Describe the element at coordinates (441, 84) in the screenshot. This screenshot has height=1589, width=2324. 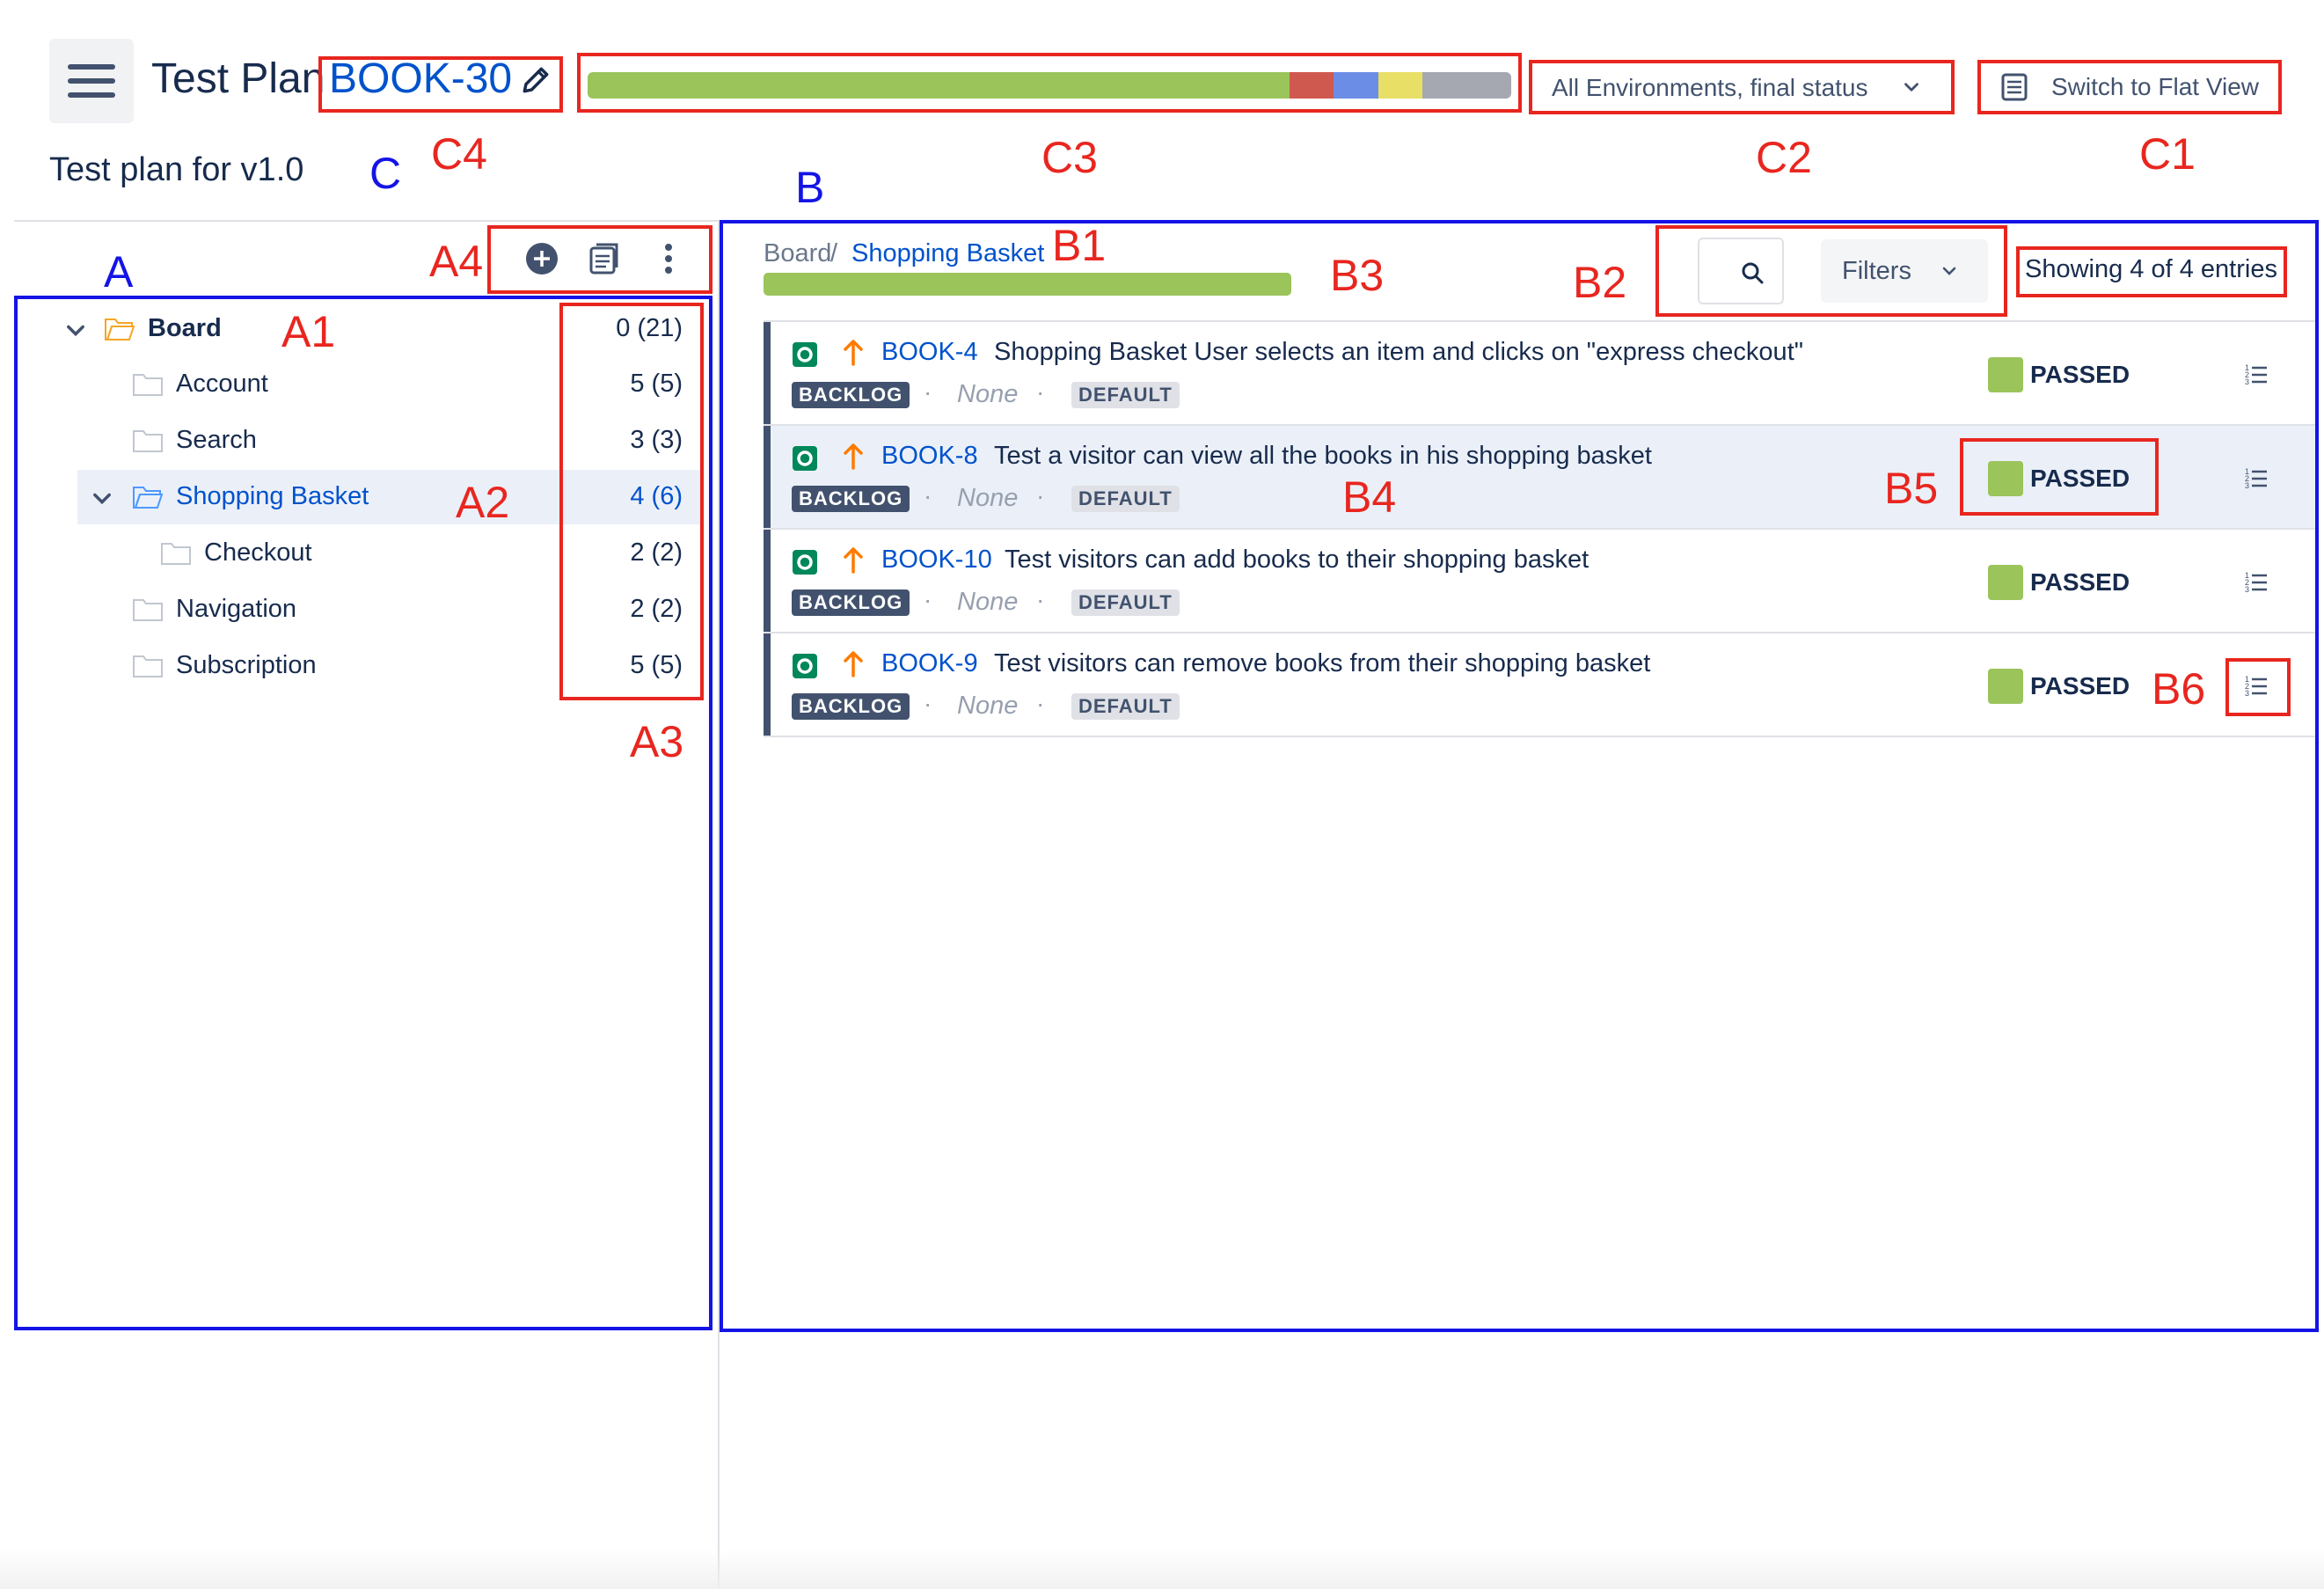
I see `annotation-box-c4` at that location.